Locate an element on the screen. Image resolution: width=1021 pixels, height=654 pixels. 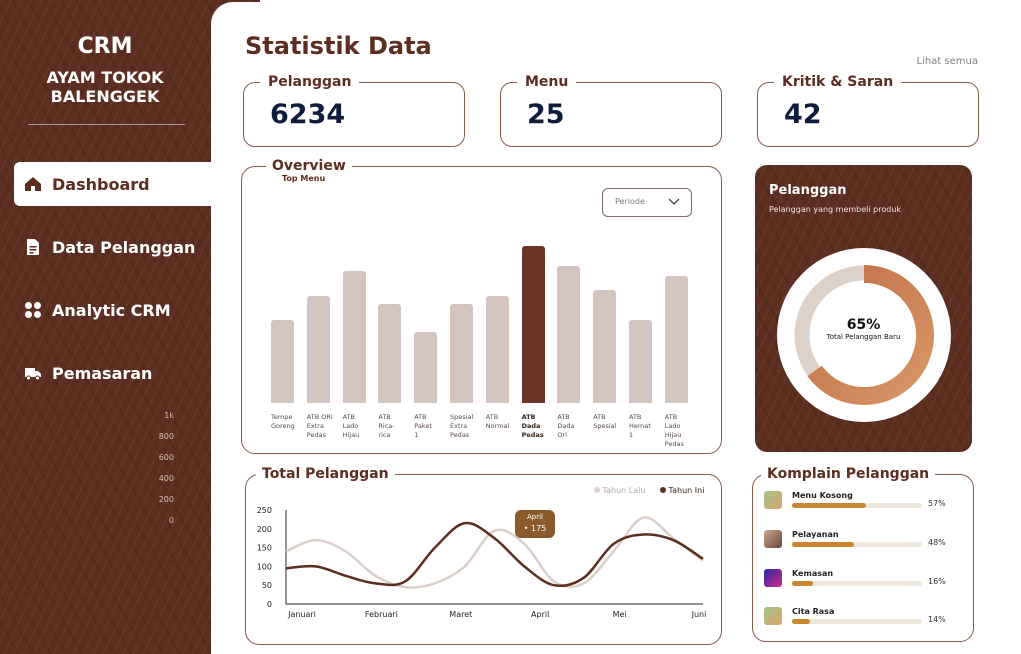
nav-analytic-crm-label: Analytic CRM is located at coordinates (111, 310).